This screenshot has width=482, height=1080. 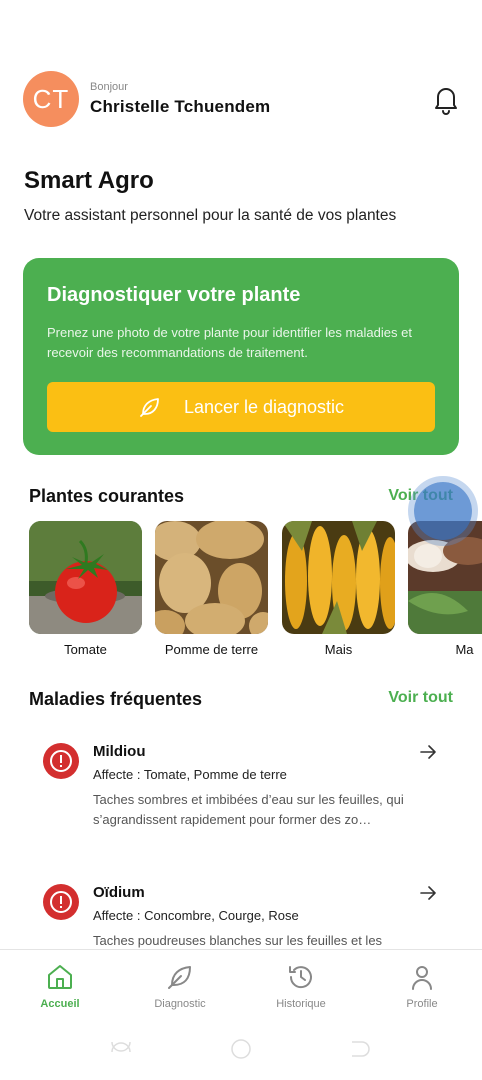 What do you see at coordinates (121, 1047) in the screenshot?
I see `recents-icon` at bounding box center [121, 1047].